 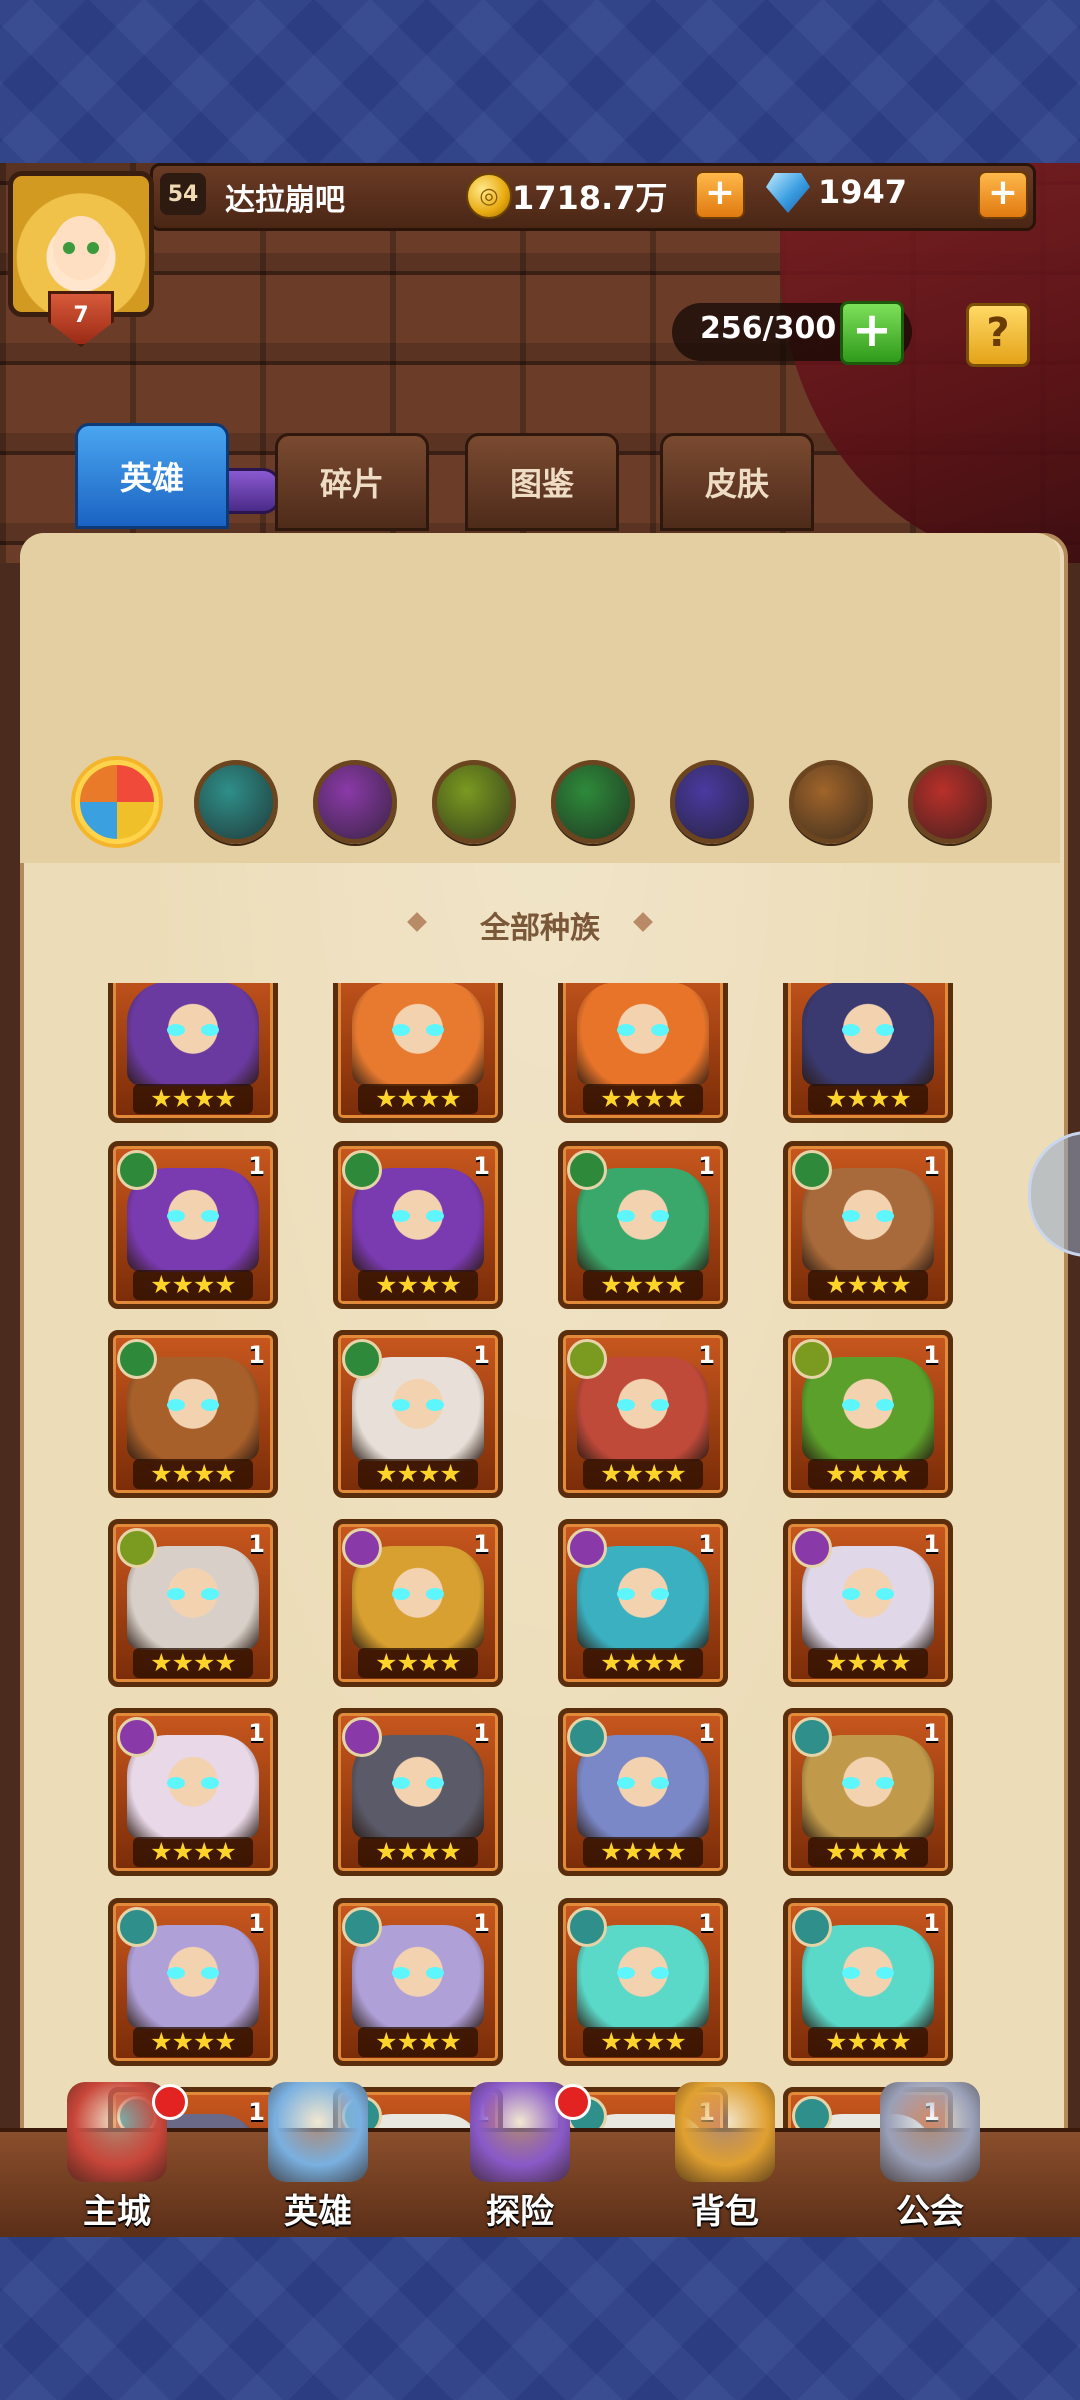 I want to click on nav-label: 英雄, so click(x=318, y=2212).